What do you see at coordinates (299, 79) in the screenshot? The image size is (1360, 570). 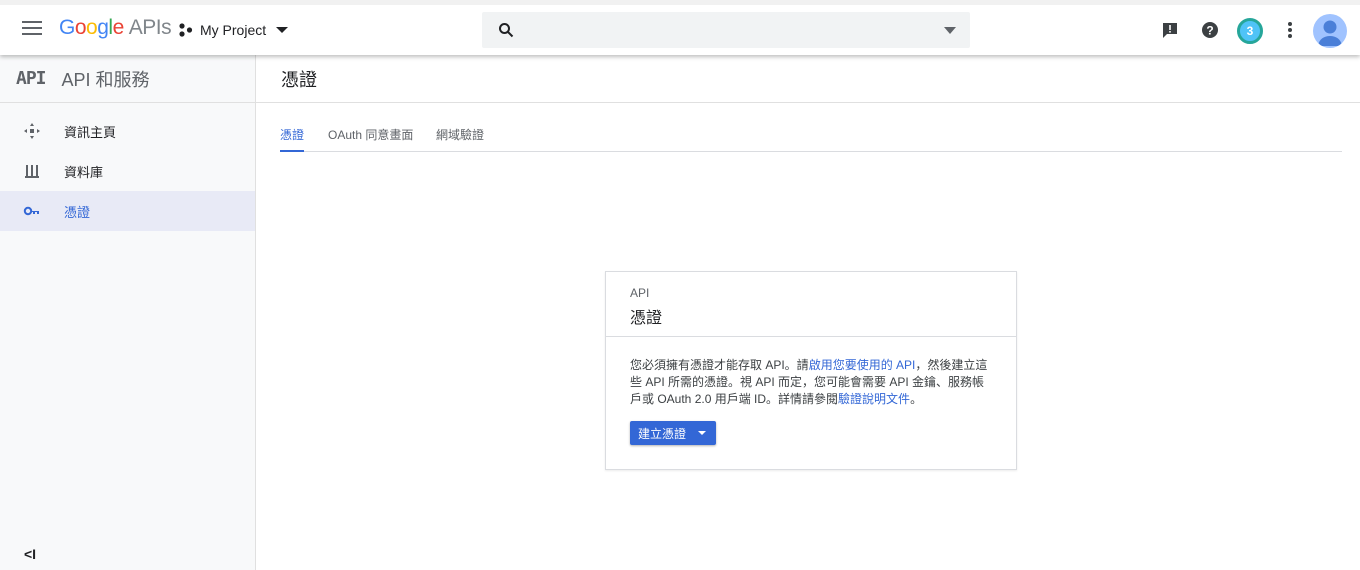 I see `page-title: 憑證` at bounding box center [299, 79].